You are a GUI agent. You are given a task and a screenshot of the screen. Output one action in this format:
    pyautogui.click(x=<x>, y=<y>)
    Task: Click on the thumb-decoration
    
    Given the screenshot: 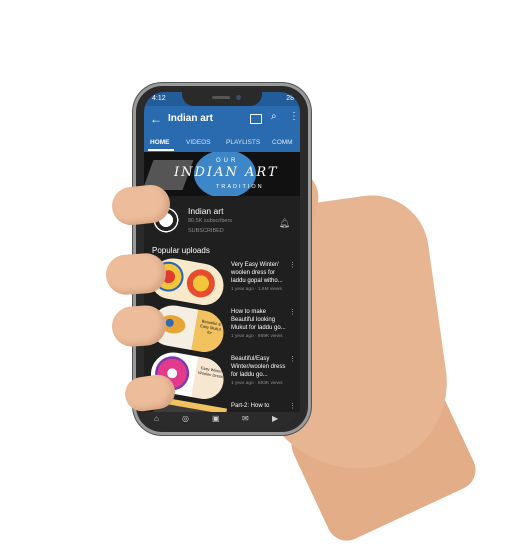 What is the action you would take?
    pyautogui.click(x=201, y=283)
    